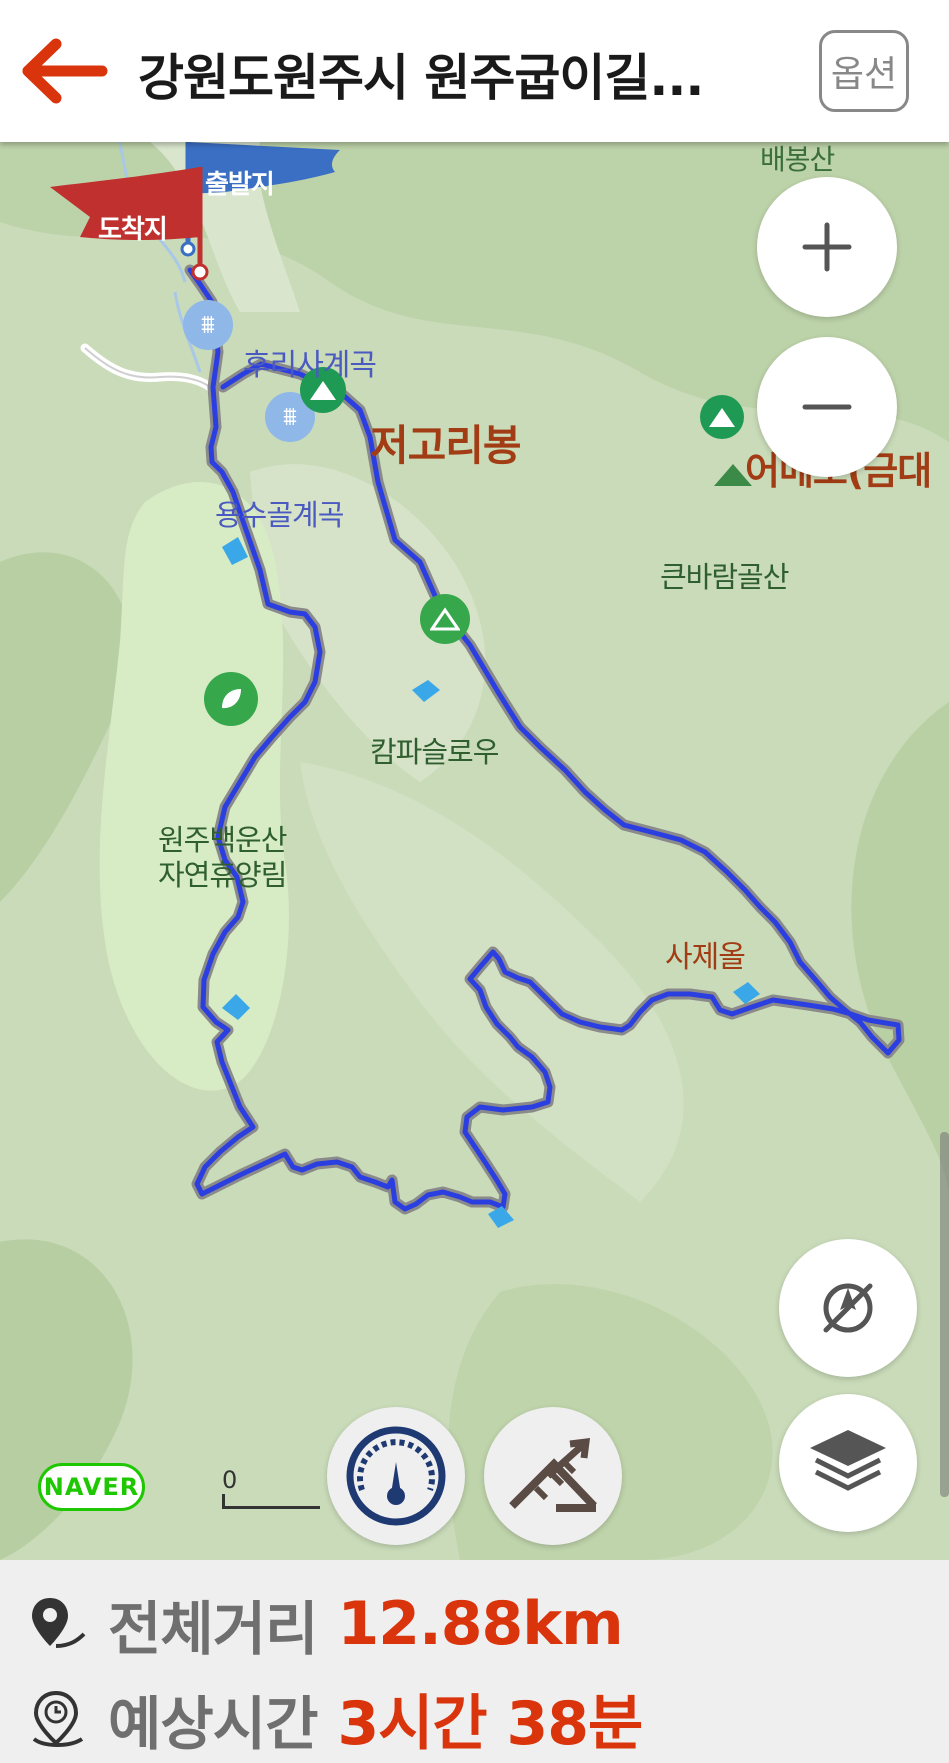 The width and height of the screenshot is (949, 1763). I want to click on layers-icon, so click(848, 1460).